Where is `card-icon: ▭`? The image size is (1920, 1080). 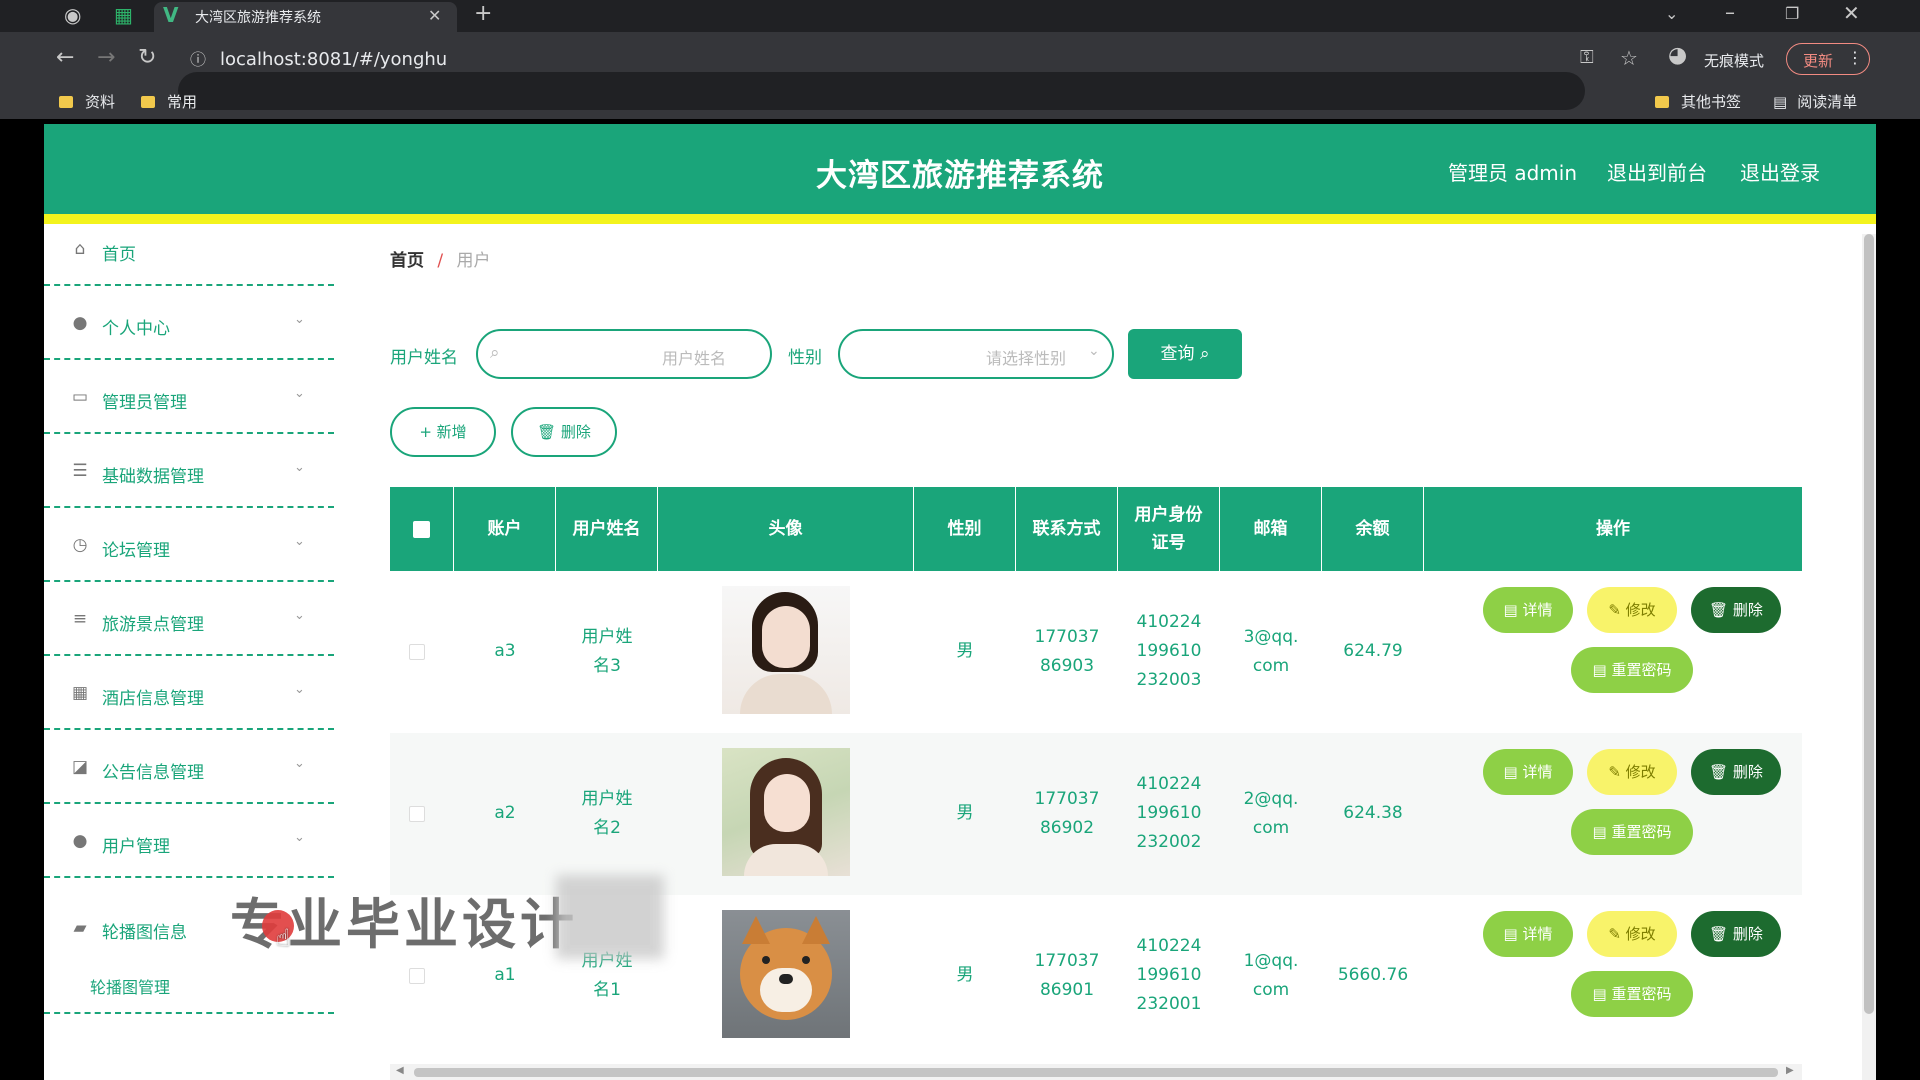
card-icon: ▭ is located at coordinates (80, 397).